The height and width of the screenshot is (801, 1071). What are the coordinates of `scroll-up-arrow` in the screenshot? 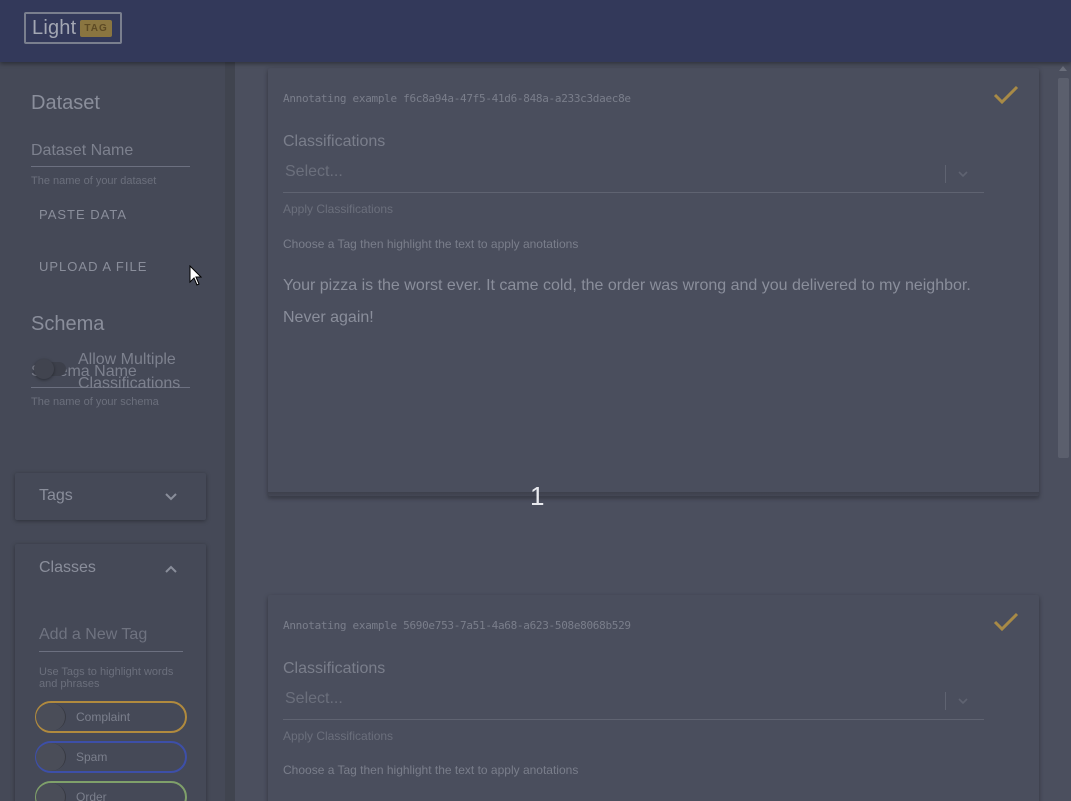 It's located at (1063, 68).